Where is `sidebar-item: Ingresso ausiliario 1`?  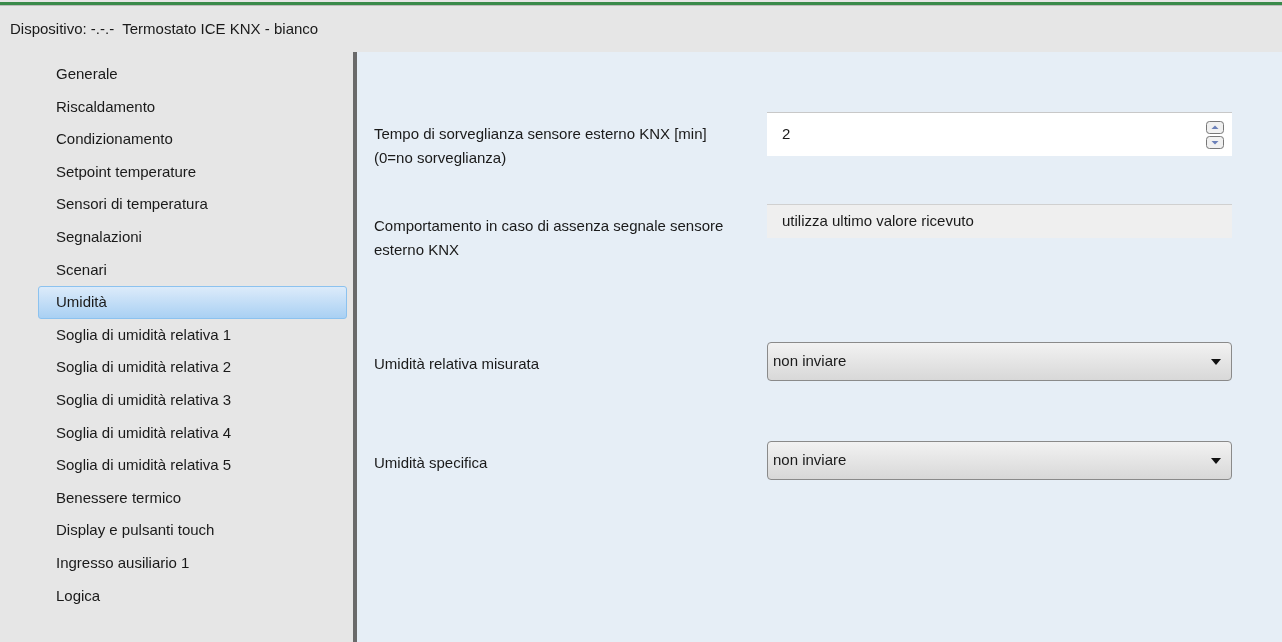
sidebar-item: Ingresso ausiliario 1 is located at coordinates (192, 563).